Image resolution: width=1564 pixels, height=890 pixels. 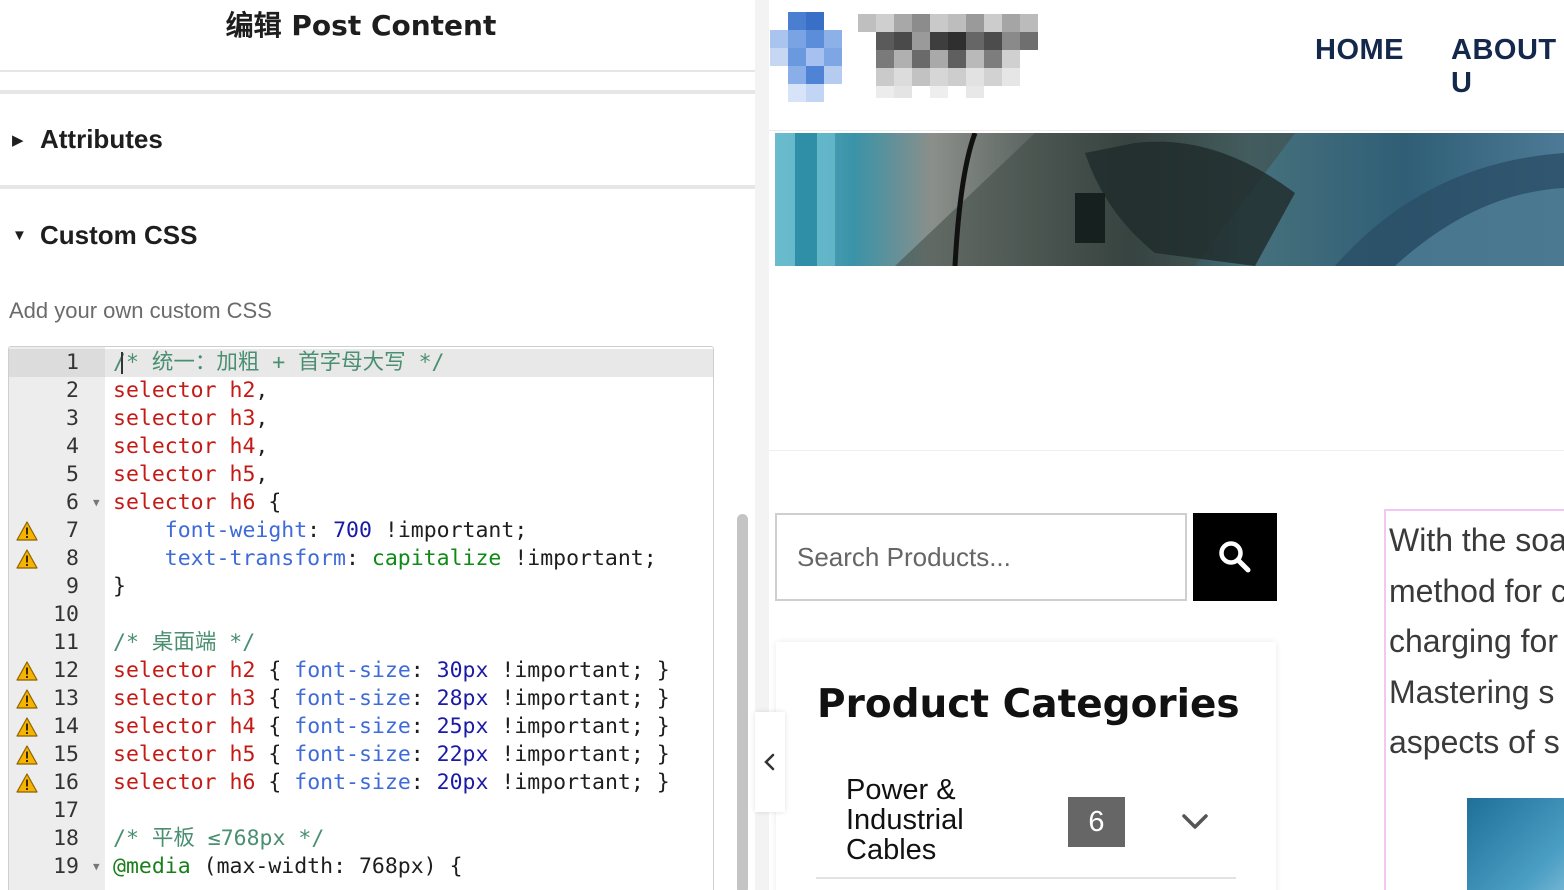 I want to click on code-line: 8 text-transform: capitalize !important;, so click(x=361, y=559).